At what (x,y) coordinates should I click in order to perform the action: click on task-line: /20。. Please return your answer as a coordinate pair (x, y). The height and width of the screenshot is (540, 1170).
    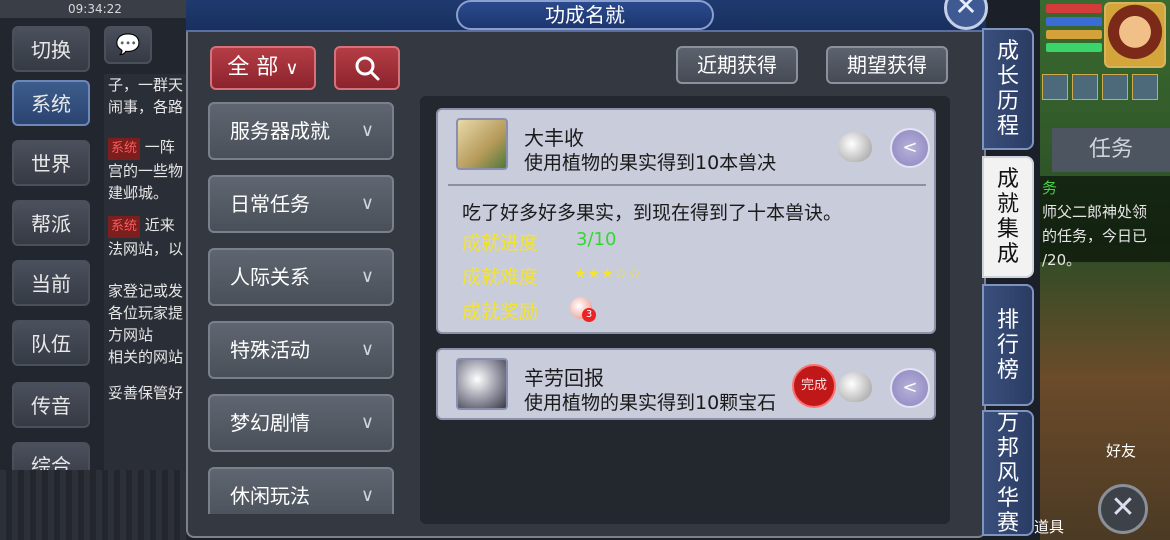
    Looking at the image, I should click on (1062, 260).